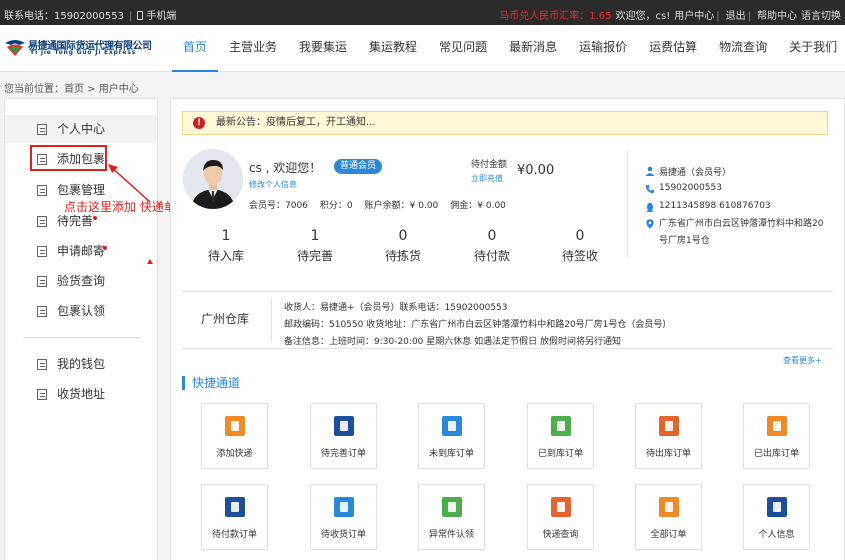 This screenshot has width=845, height=560. Describe the element at coordinates (15, 48) in the screenshot. I see `logo-mark-icon` at that location.